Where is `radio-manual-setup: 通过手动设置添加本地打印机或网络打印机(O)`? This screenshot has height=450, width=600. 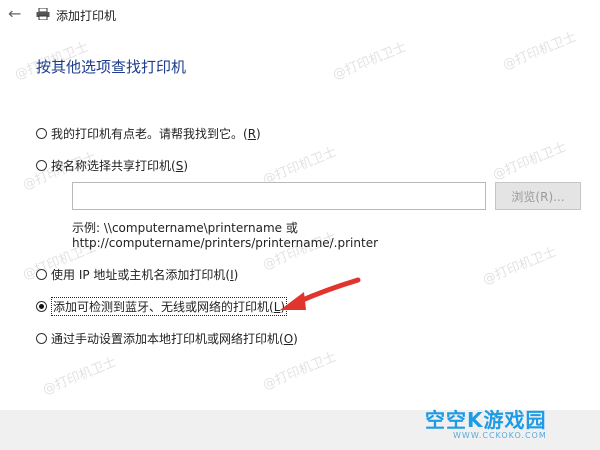
radio-manual-setup: 通过手动设置添加本地打印机或网络打印机(O) is located at coordinates (167, 338).